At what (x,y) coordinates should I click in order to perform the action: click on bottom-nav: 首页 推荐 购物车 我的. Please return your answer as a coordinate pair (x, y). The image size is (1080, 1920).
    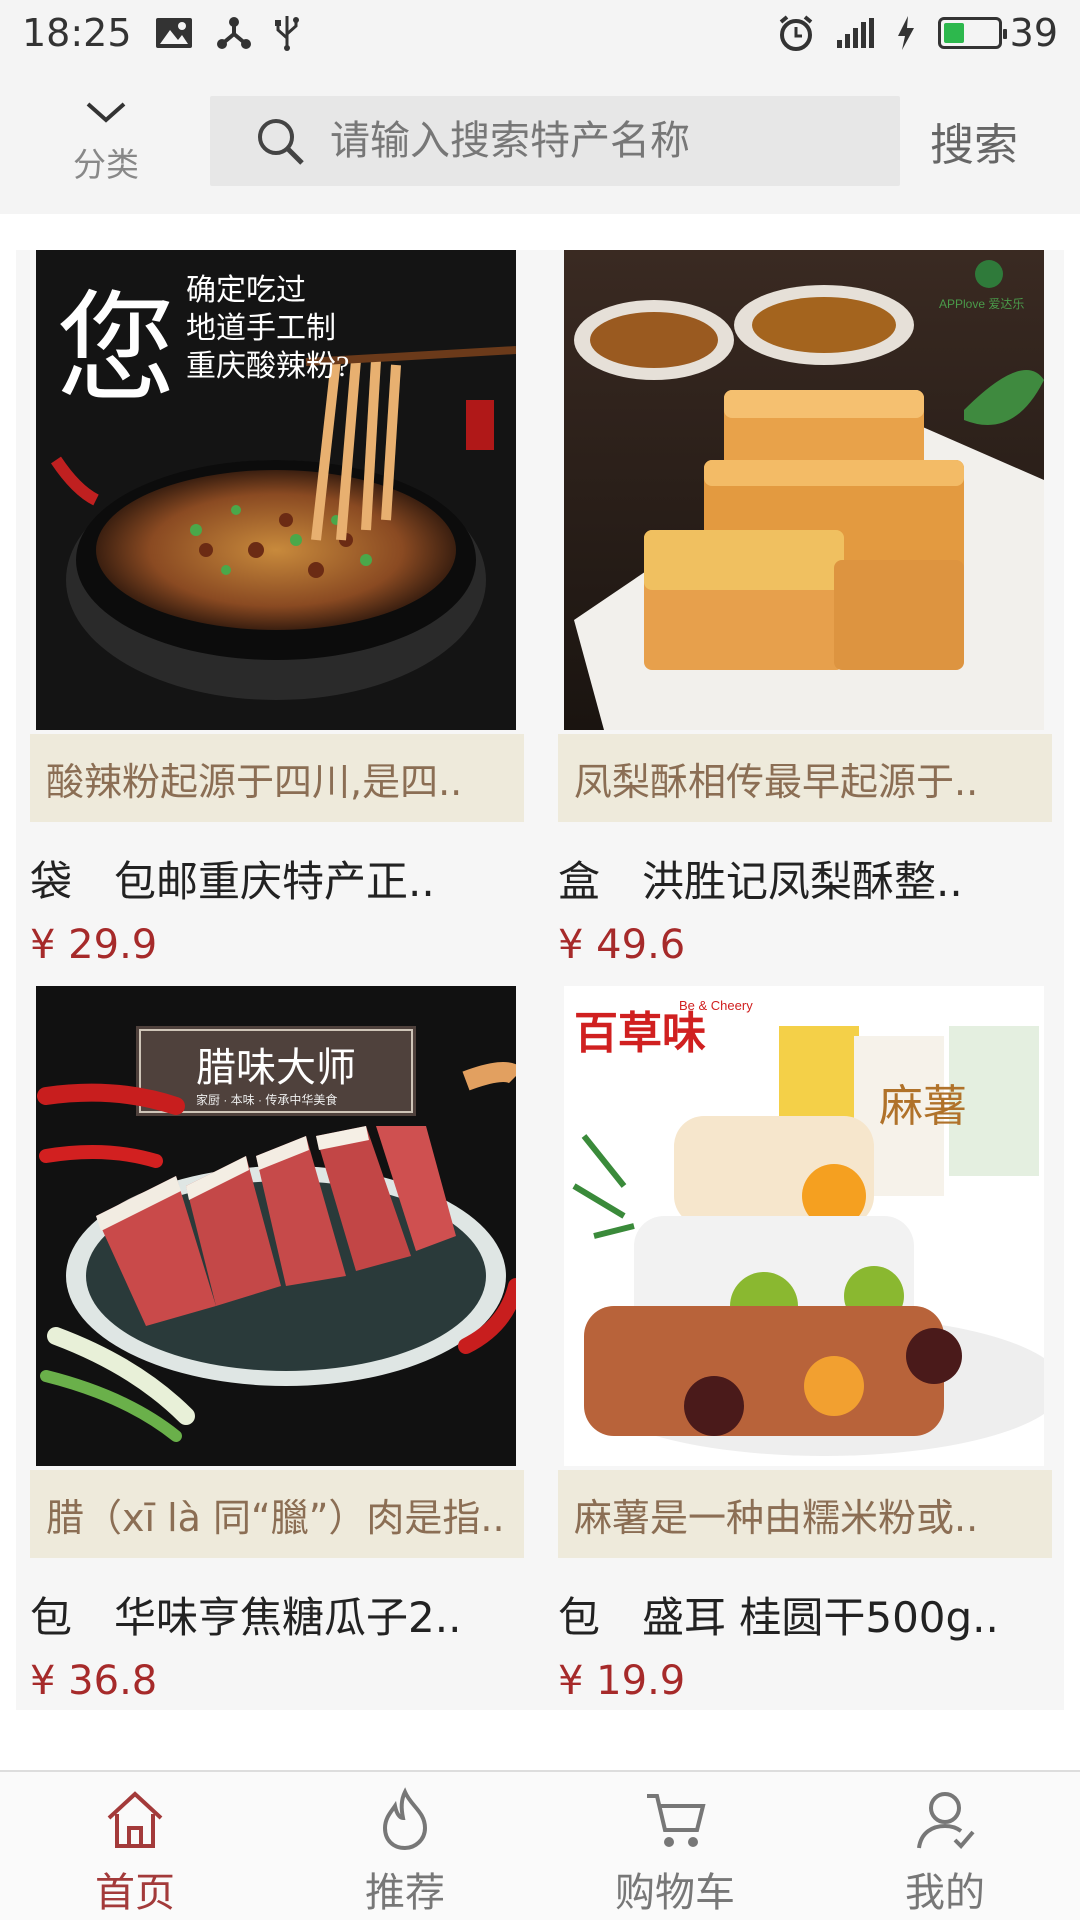
    Looking at the image, I should click on (540, 1845).